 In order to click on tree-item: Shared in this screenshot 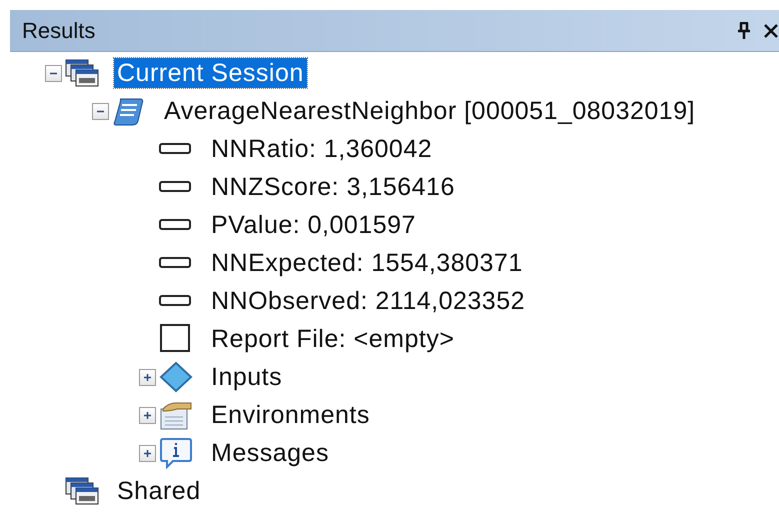, I will do `click(159, 491)`.